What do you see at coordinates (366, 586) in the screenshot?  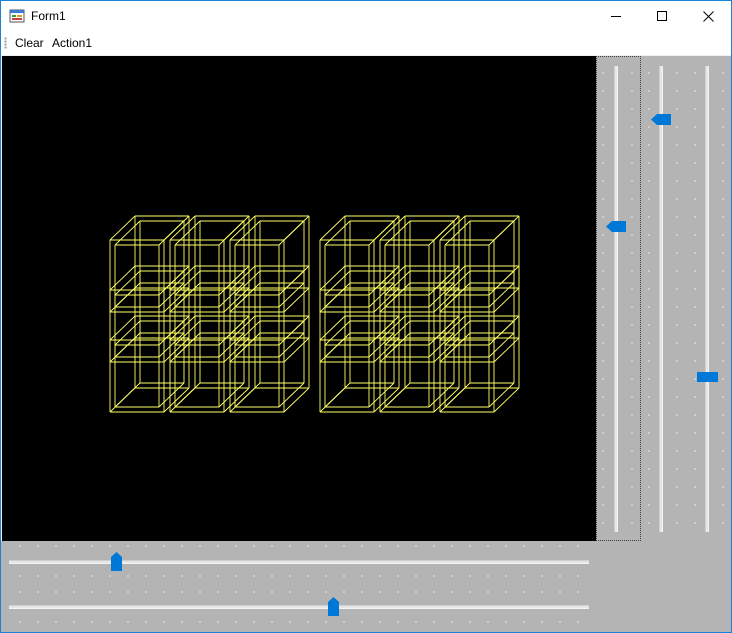 I see `bottom-slider-panel` at bounding box center [366, 586].